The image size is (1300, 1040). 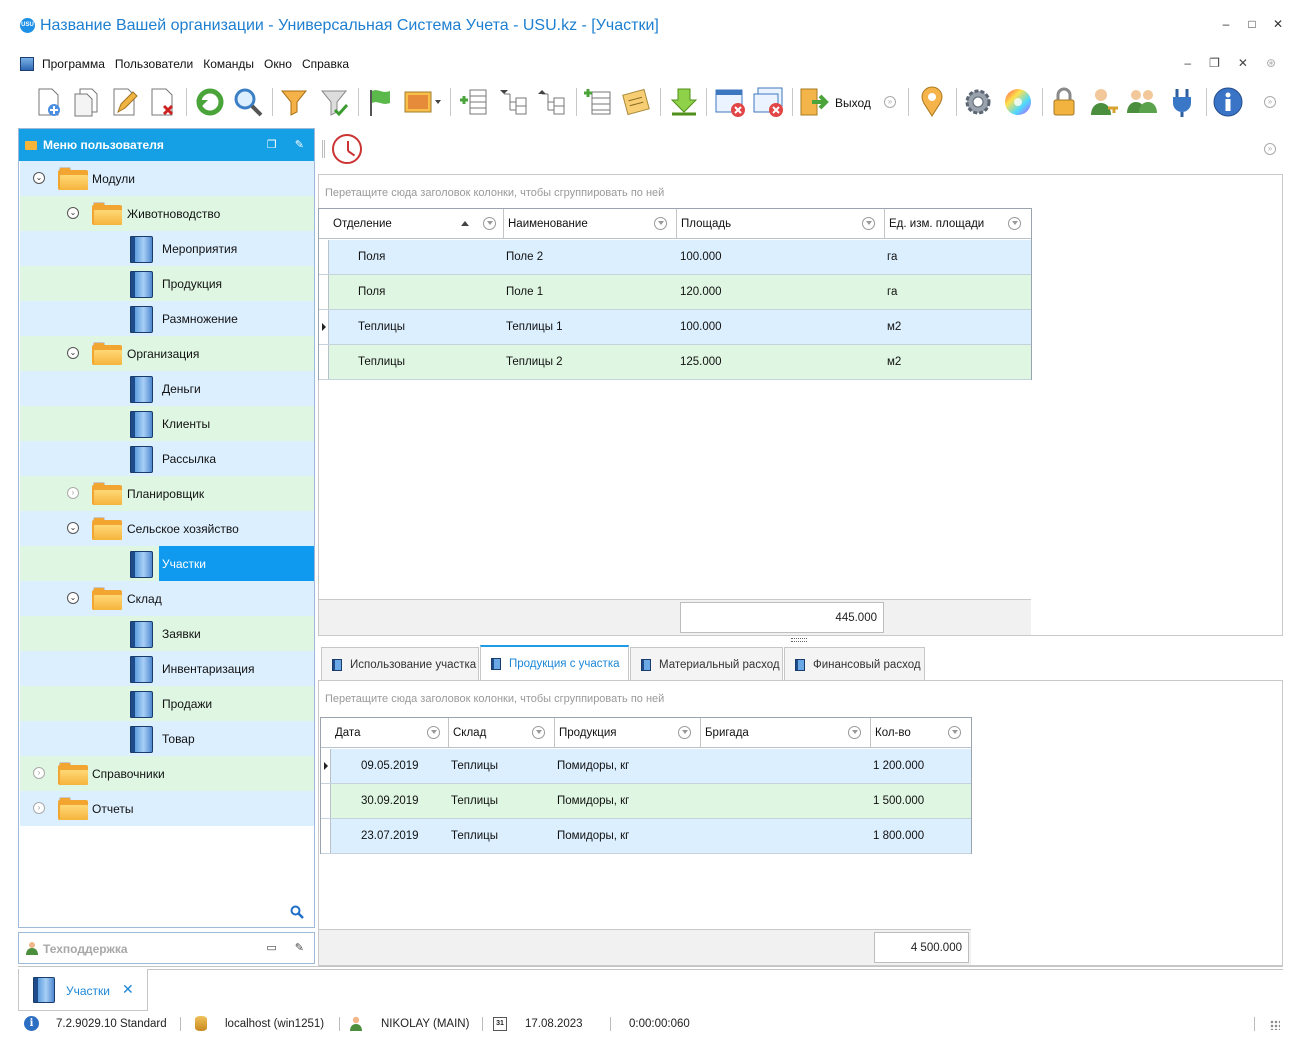 I want to click on tree-folder: ⌄ Сельское хозяйство, so click(x=167, y=528).